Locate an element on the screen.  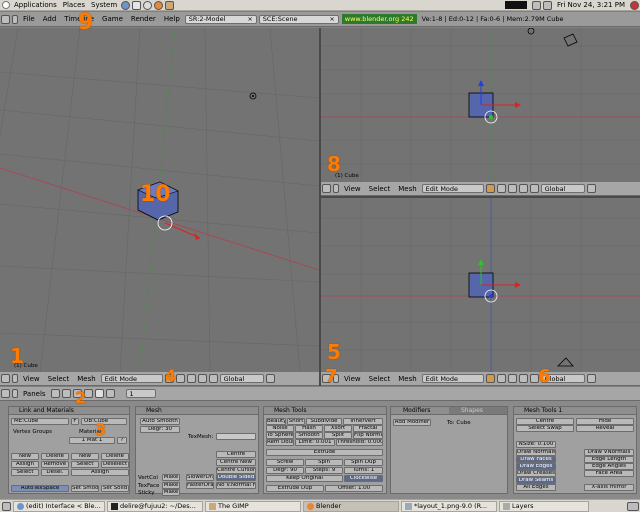
taskbar-item: The GIMP is located at coordinates (253, 506).